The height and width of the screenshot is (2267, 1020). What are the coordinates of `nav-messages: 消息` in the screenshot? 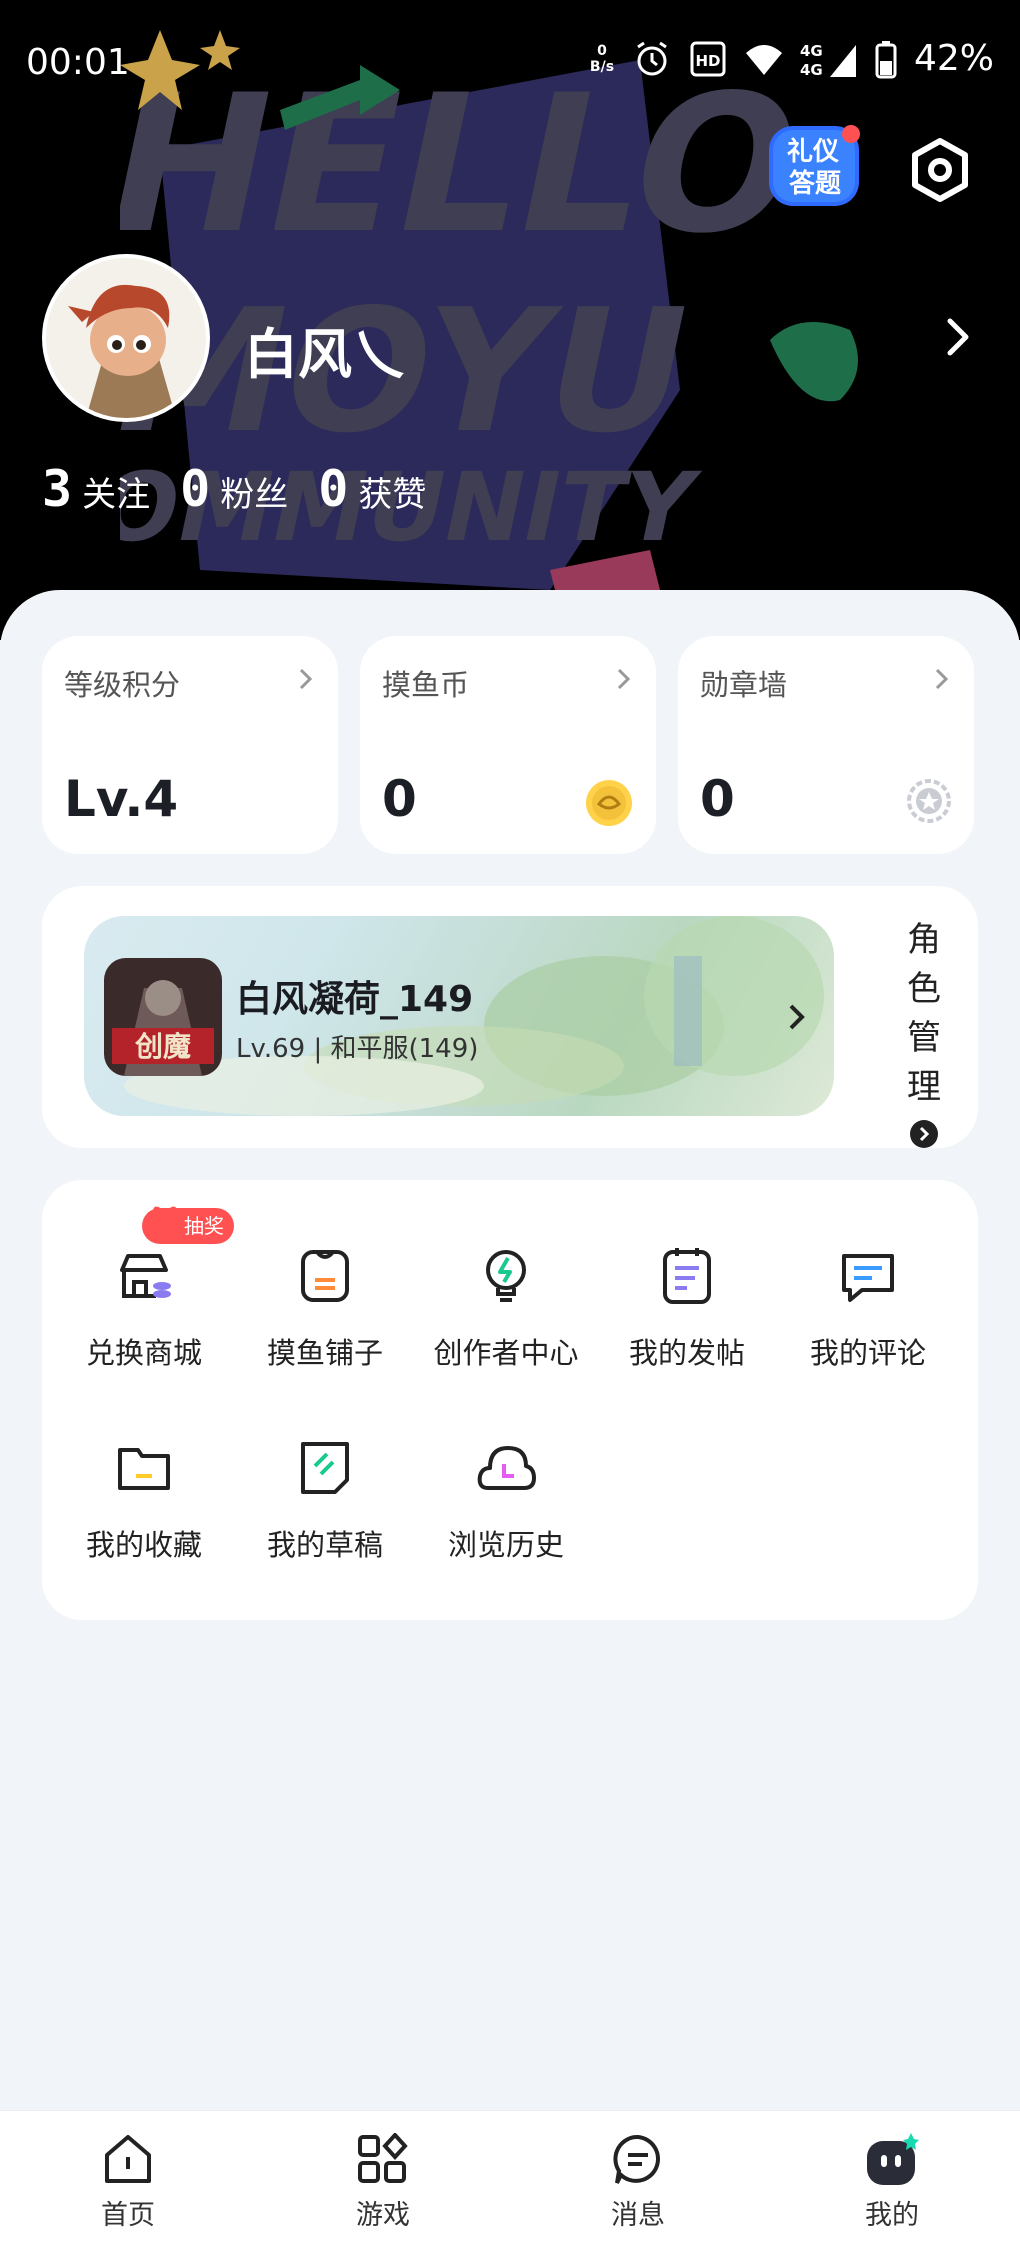 It's located at (638, 2182).